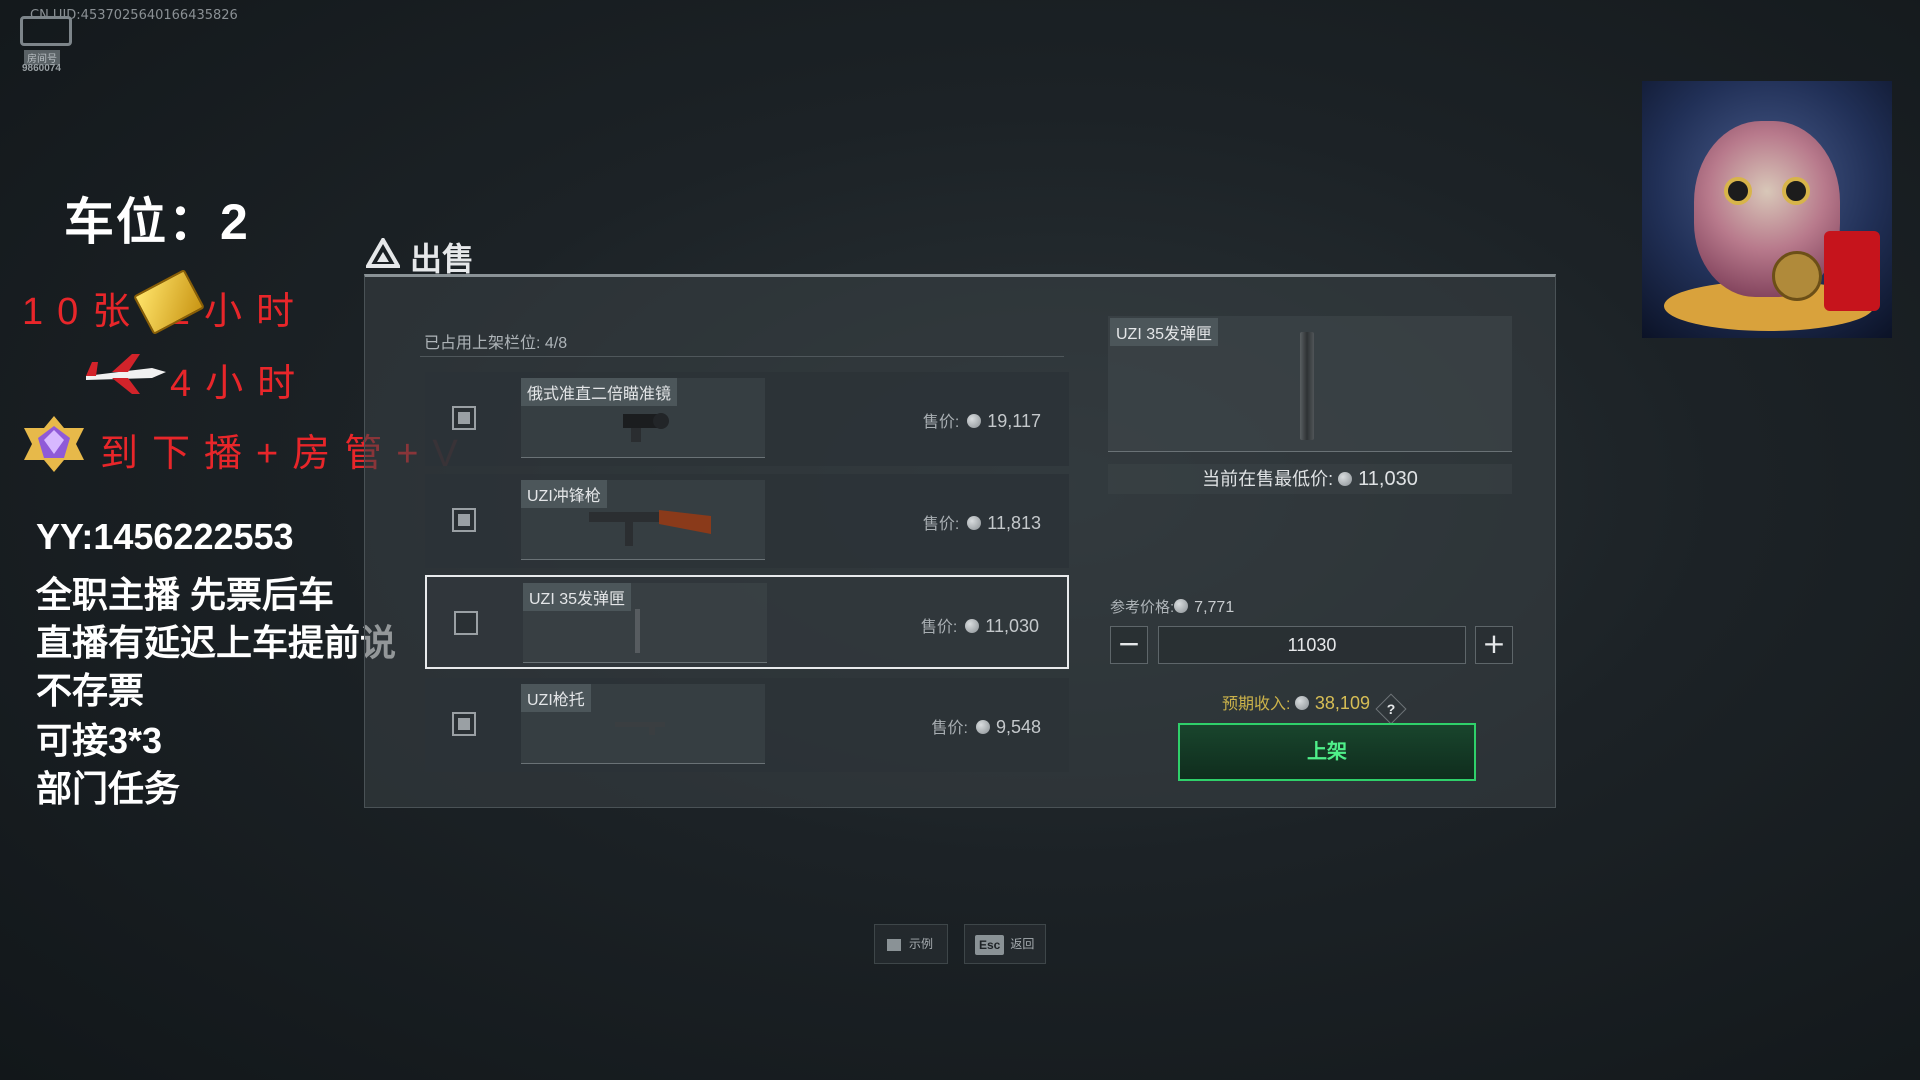 The width and height of the screenshot is (1920, 1080). Describe the element at coordinates (1022, 944) in the screenshot. I see `back-label: 返回` at that location.